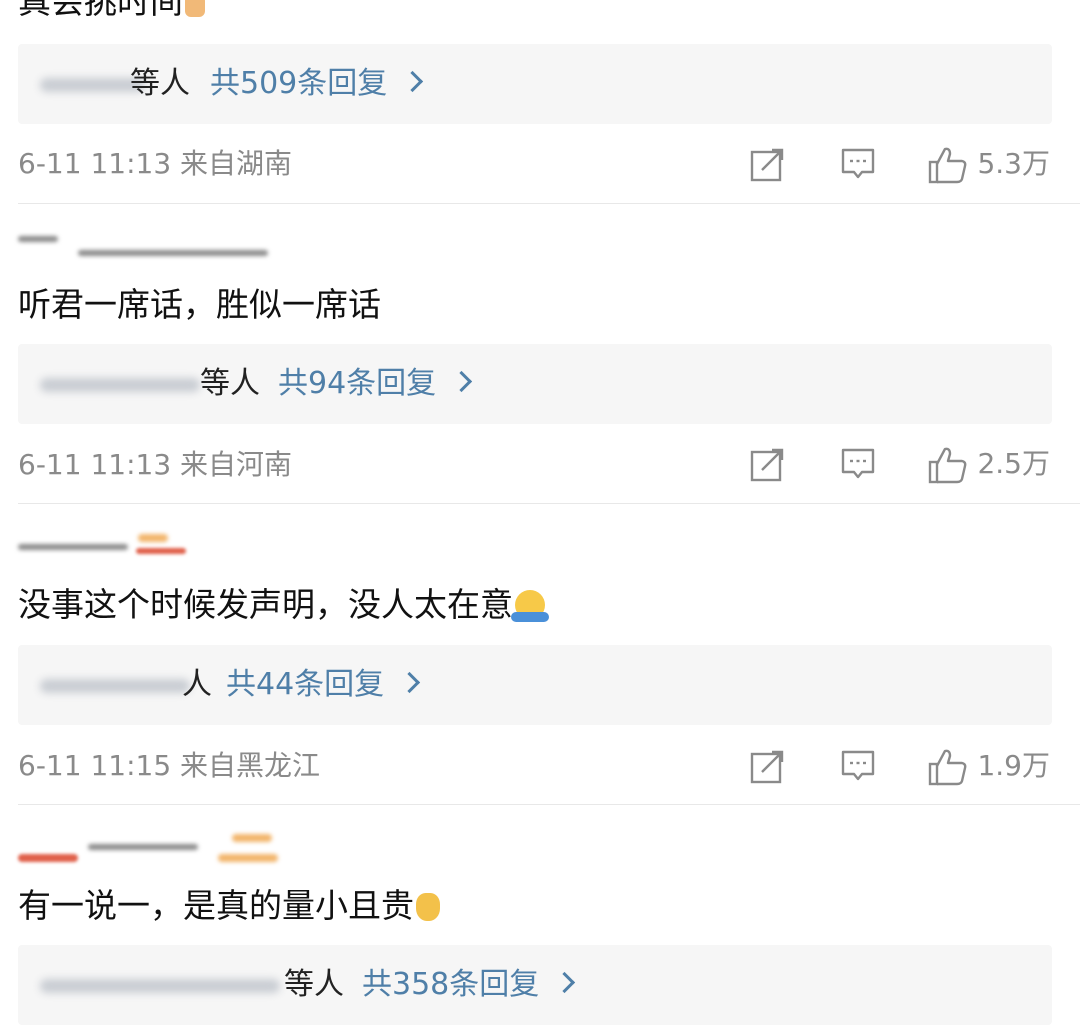 The height and width of the screenshot is (1030, 1080). I want to click on sad-emoji-icon, so click(428, 907).